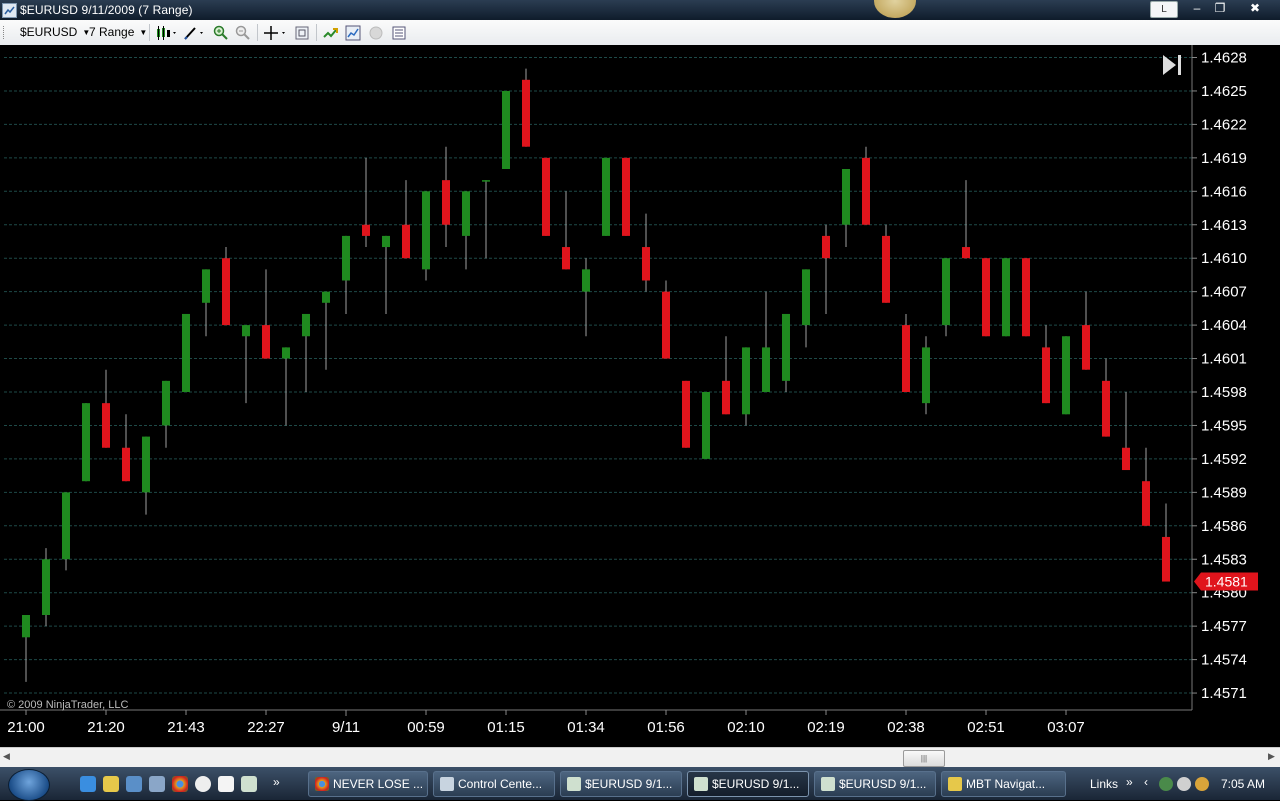 The image size is (1280, 801). Describe the element at coordinates (1224, 459) in the screenshot. I see `y-tick-label: 1.4592` at that location.